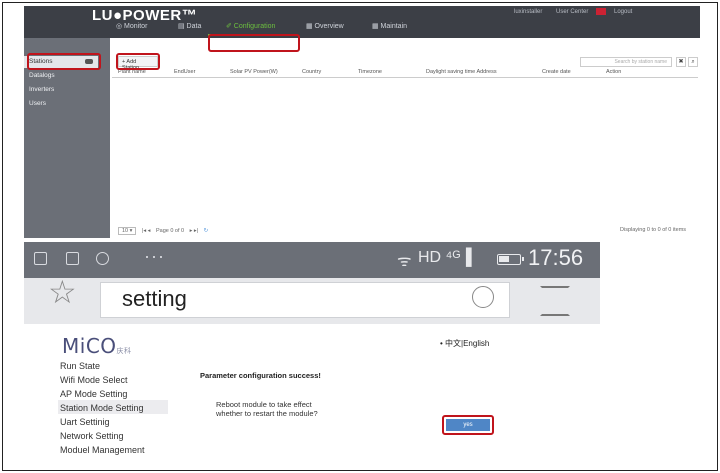 This screenshot has height=473, width=720. What do you see at coordinates (94, 380) in the screenshot?
I see `menu-item-wifi-mode: Wifi Mode Select` at bounding box center [94, 380].